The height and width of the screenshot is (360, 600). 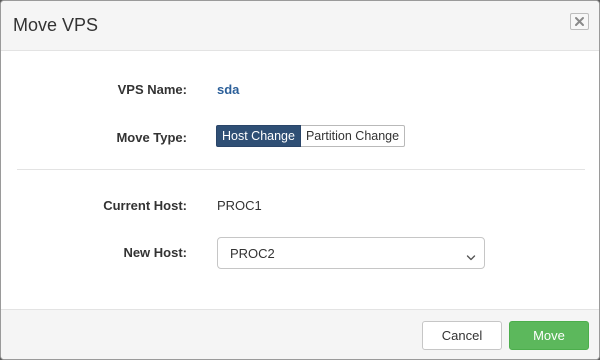 I want to click on move-button: Move, so click(x=549, y=335).